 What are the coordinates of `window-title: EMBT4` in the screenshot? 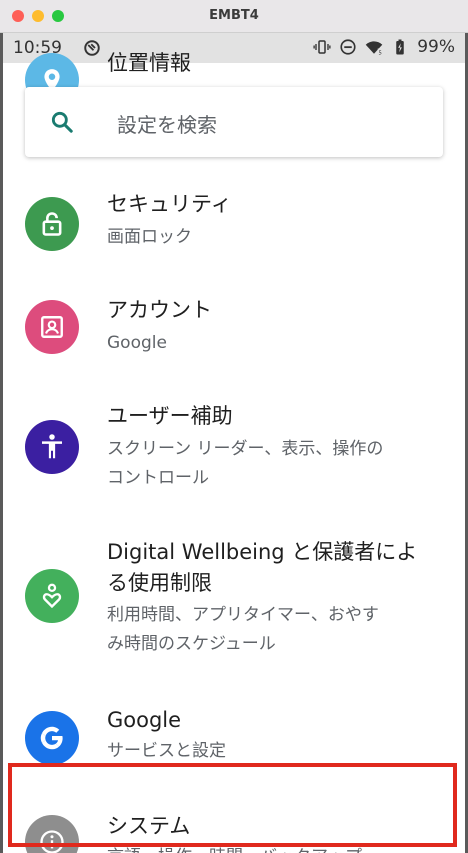 It's located at (234, 15).